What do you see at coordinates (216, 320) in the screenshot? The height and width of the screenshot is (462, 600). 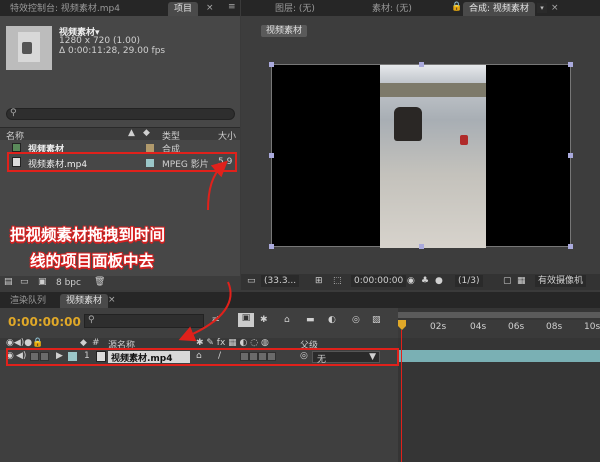 I see `comp-mini-flowchart-icon: ⇄` at bounding box center [216, 320].